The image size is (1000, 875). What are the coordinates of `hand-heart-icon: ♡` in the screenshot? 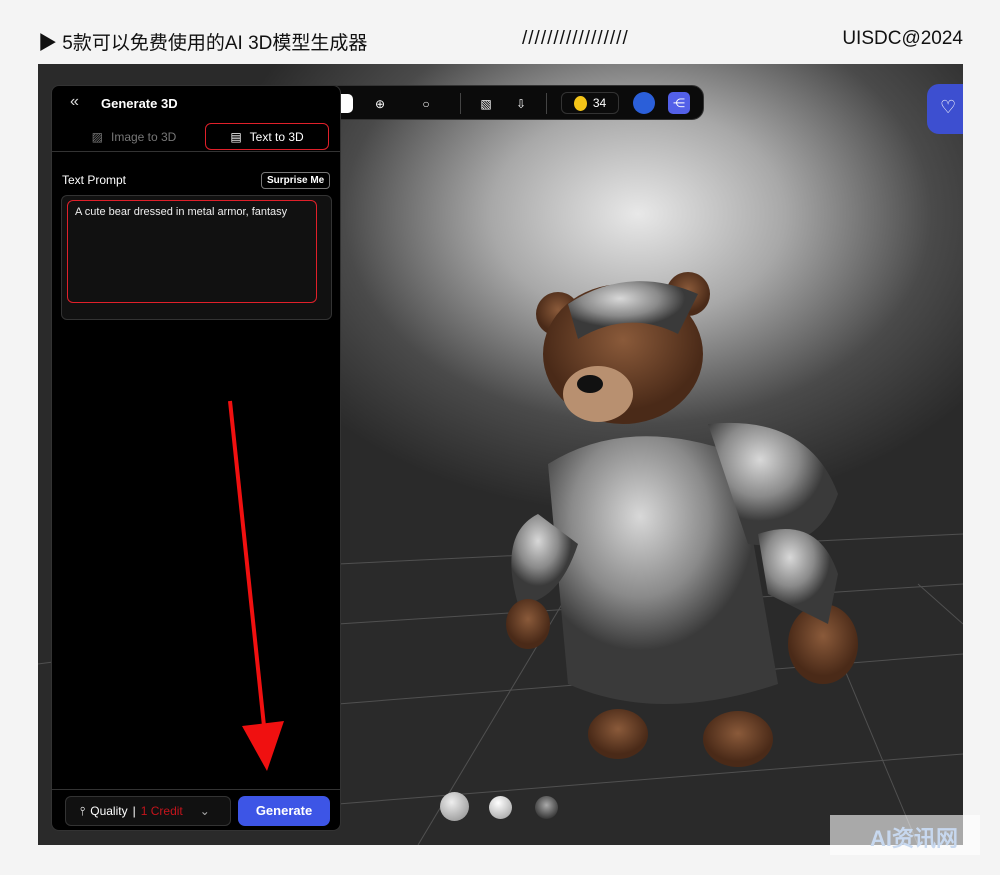 It's located at (948, 107).